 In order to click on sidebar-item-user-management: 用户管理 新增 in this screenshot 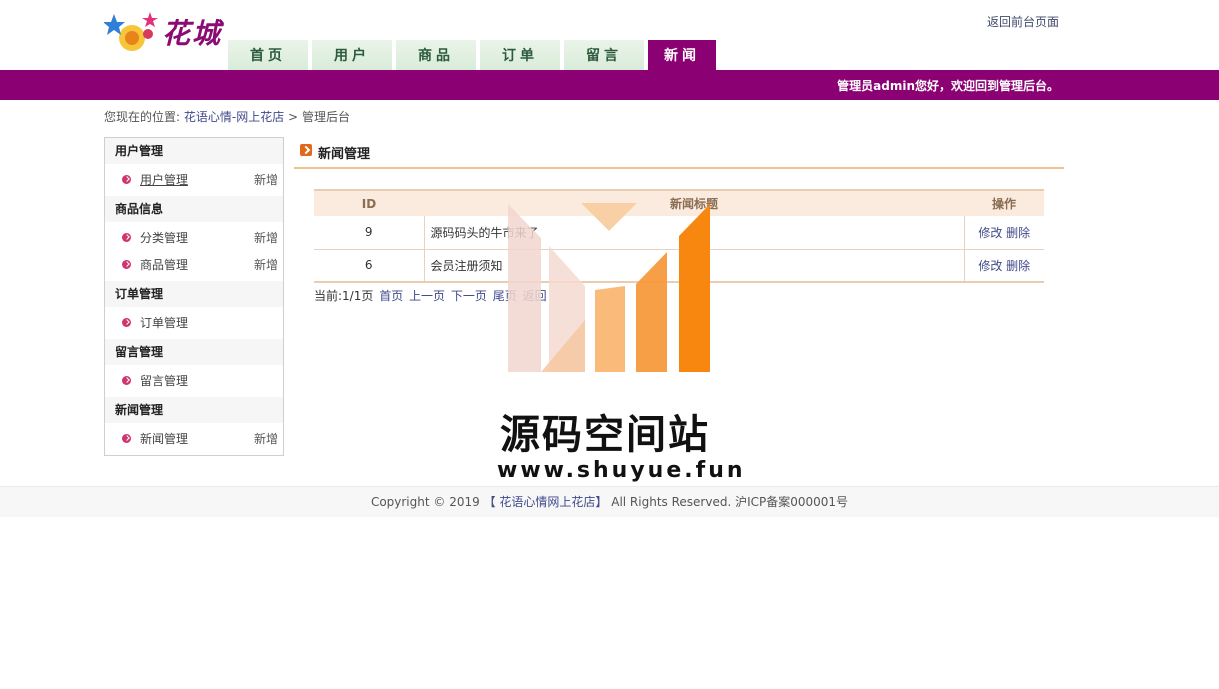, I will do `click(194, 180)`.